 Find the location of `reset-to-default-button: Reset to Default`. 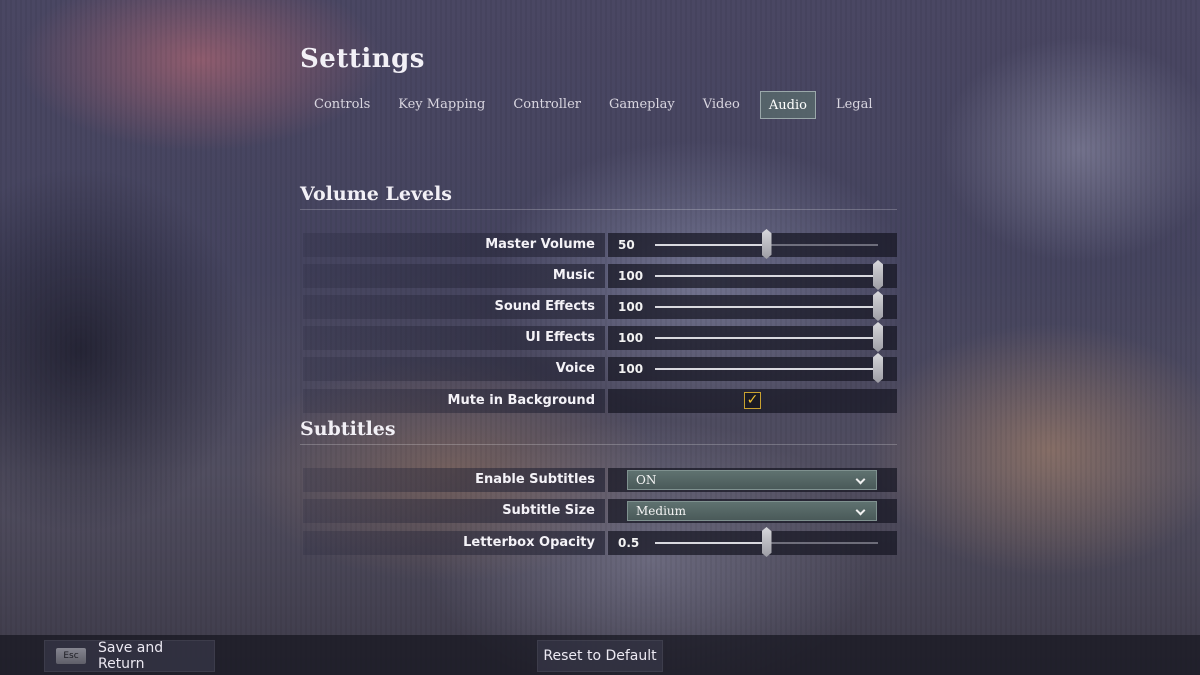

reset-to-default-button: Reset to Default is located at coordinates (600, 656).